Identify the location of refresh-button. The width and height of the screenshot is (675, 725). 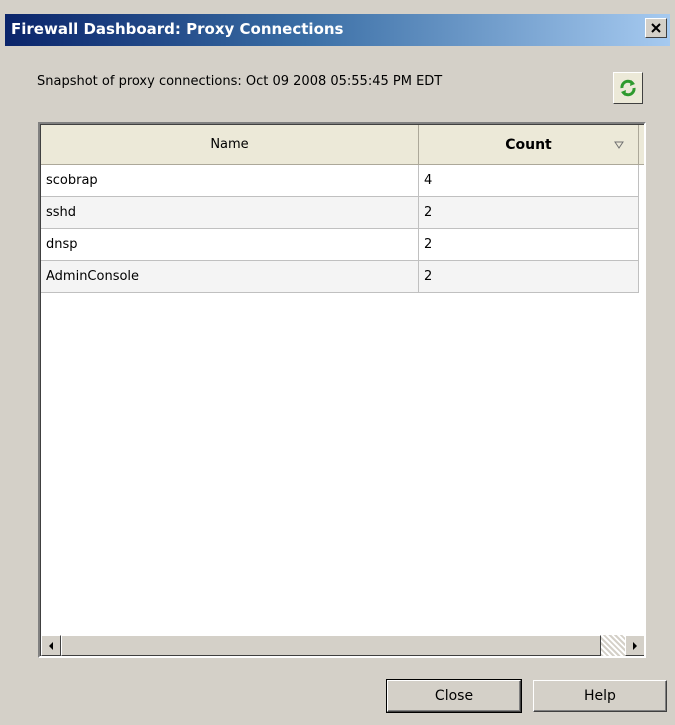
(628, 88).